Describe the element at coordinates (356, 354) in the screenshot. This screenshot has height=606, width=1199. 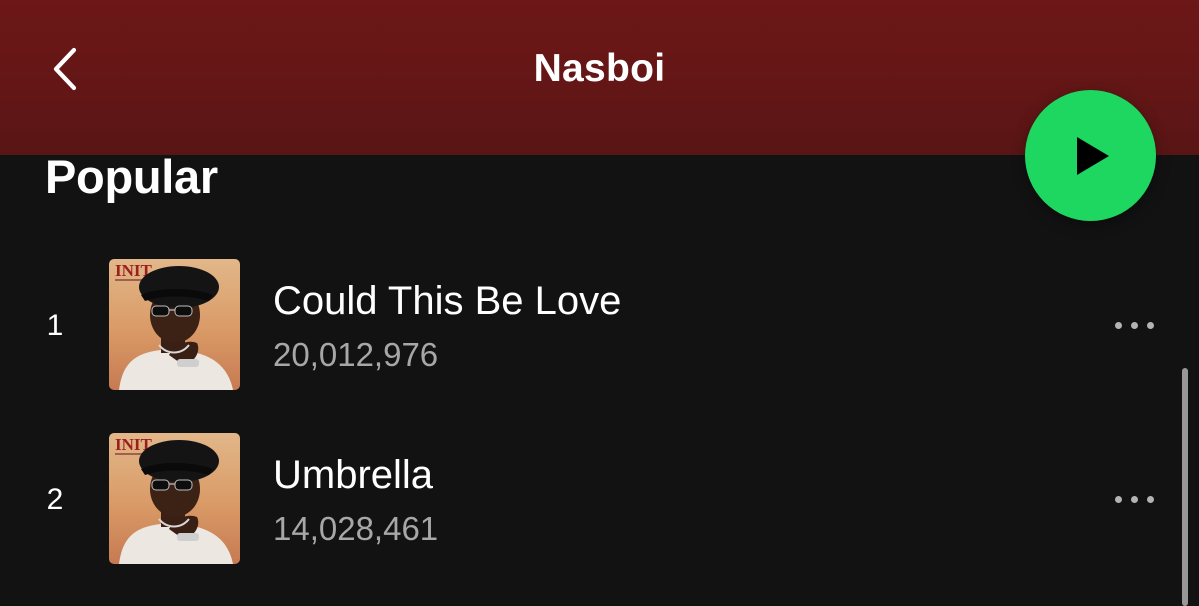
I see `track-play-count: 20,012,976` at that location.